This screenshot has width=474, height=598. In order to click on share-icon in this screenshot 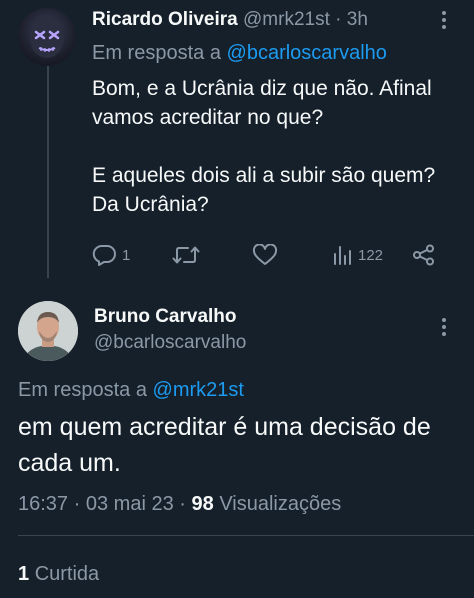, I will do `click(423, 255)`.